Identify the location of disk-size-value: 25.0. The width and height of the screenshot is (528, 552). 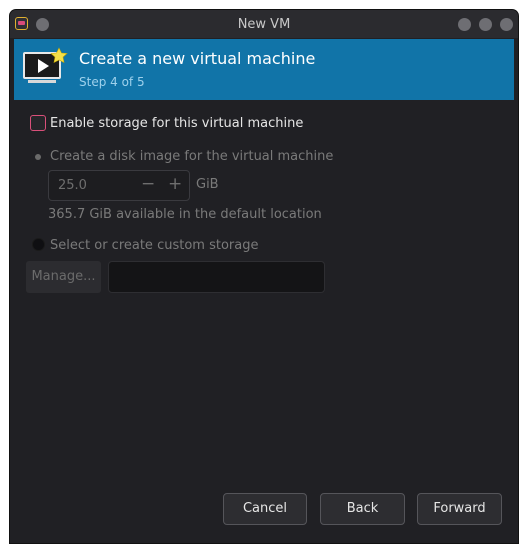
(72, 185).